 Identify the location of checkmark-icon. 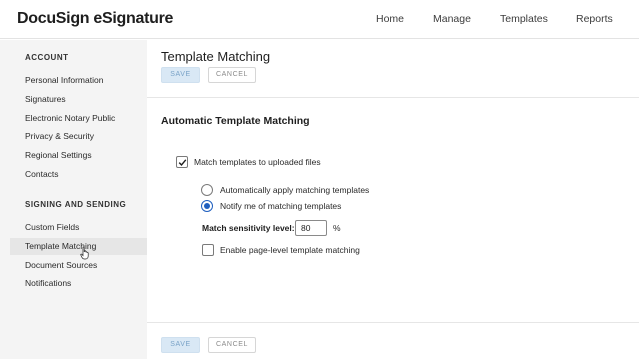
(182, 163).